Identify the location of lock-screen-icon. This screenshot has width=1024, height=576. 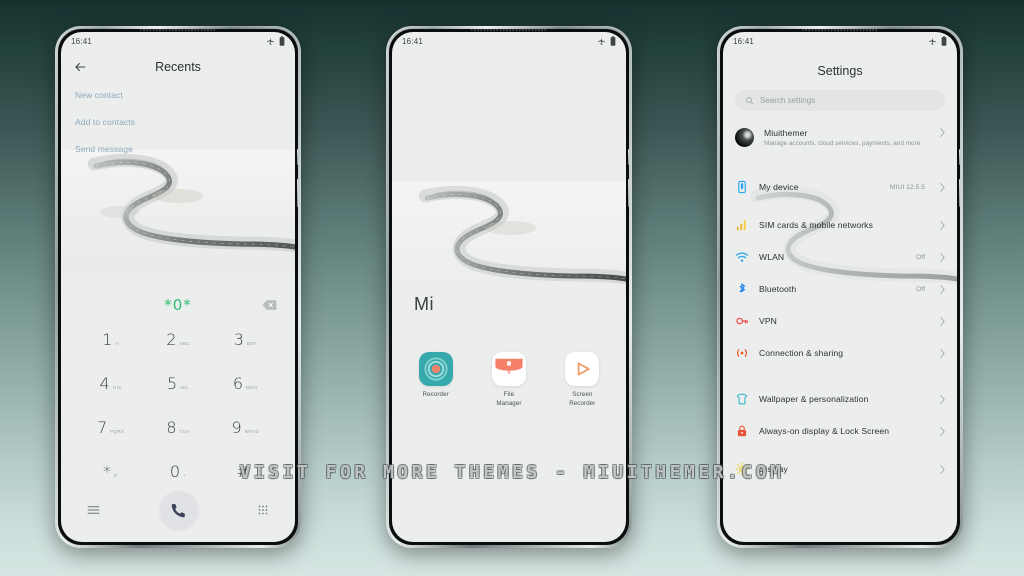
(742, 431).